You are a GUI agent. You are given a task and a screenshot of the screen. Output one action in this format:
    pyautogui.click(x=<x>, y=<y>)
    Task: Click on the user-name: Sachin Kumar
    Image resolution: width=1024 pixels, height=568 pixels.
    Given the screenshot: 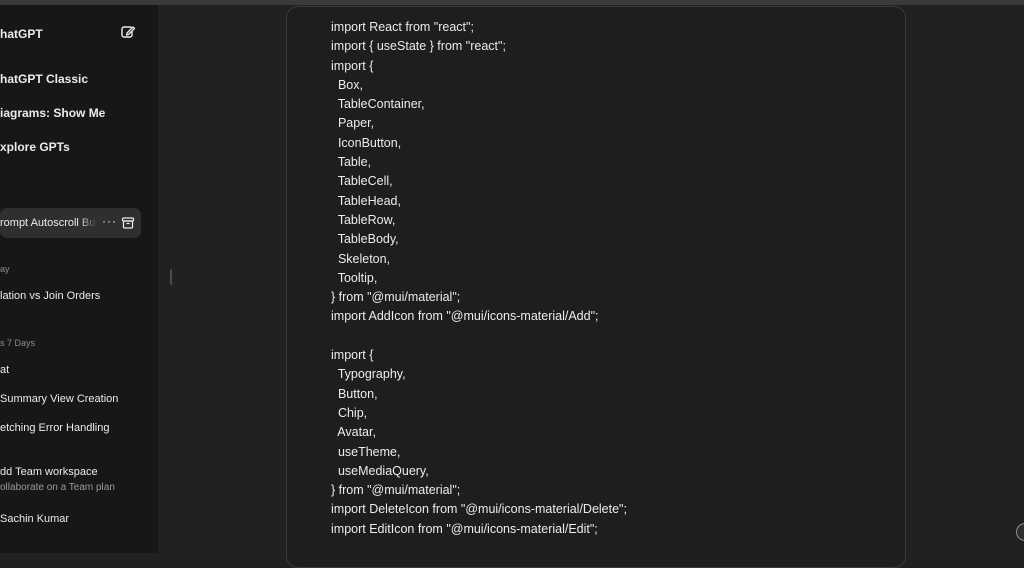 What is the action you would take?
    pyautogui.click(x=34, y=519)
    